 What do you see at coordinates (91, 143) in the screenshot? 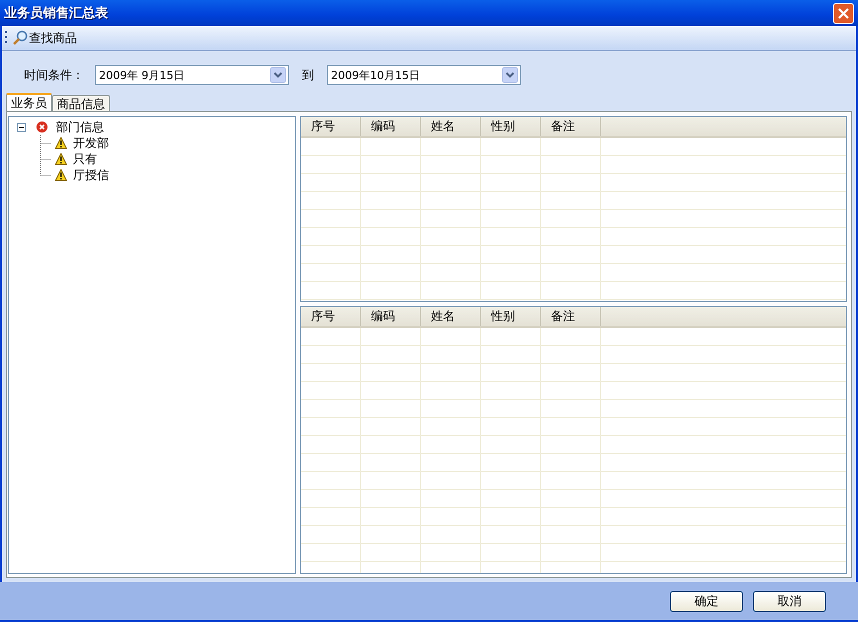
I see `tree-item: 开发部` at bounding box center [91, 143].